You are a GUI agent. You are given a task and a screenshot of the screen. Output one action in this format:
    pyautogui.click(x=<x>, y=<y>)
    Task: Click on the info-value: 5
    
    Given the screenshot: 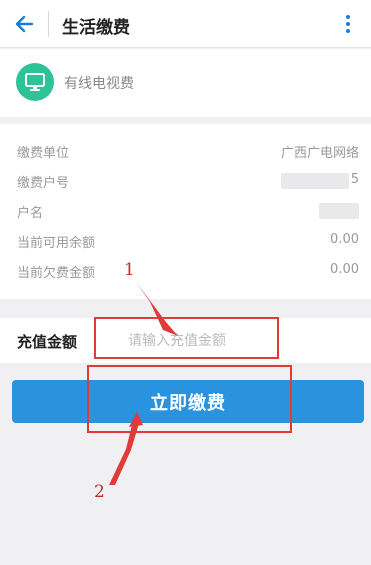 What is the action you would take?
    pyautogui.click(x=354, y=179)
    